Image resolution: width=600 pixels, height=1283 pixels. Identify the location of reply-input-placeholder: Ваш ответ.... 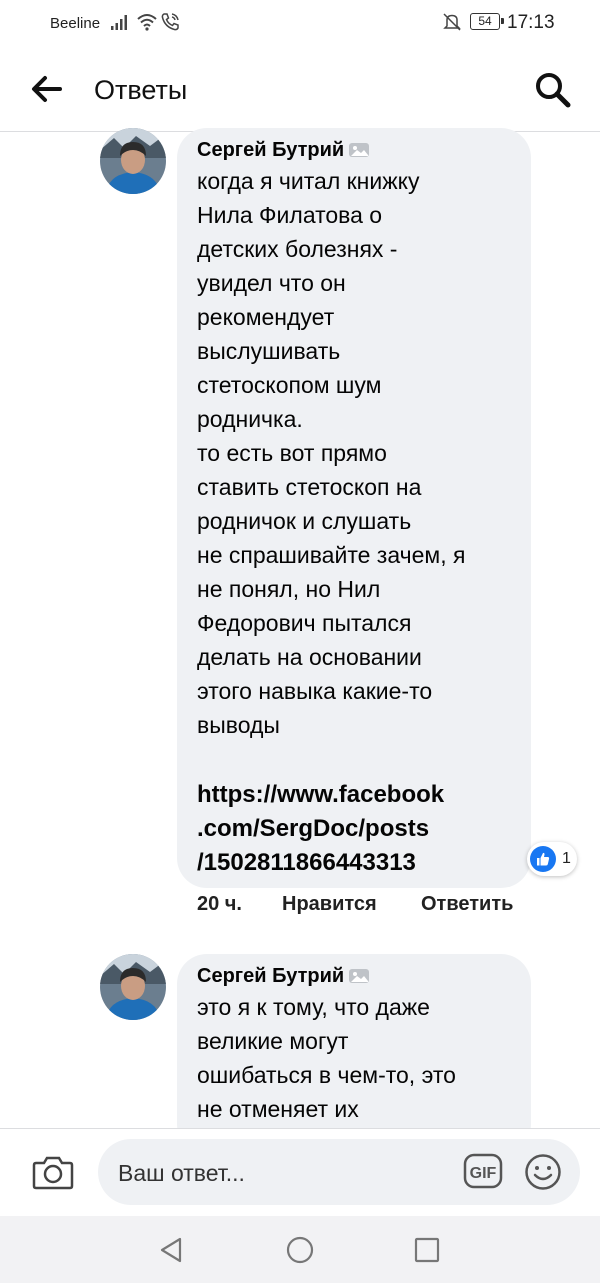
(181, 1173).